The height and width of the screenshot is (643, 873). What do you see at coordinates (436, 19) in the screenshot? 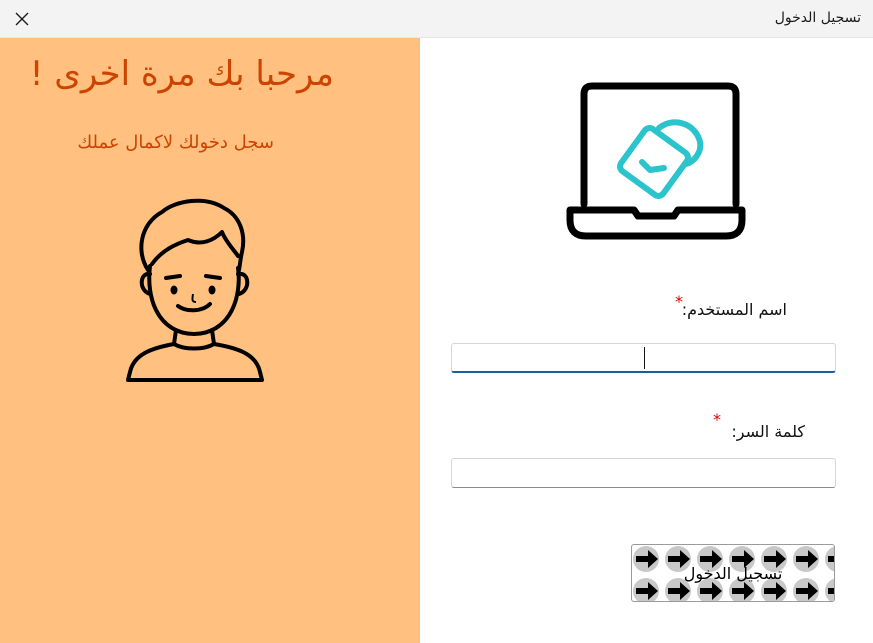
I see `title-bar: تسجيل الدخول` at bounding box center [436, 19].